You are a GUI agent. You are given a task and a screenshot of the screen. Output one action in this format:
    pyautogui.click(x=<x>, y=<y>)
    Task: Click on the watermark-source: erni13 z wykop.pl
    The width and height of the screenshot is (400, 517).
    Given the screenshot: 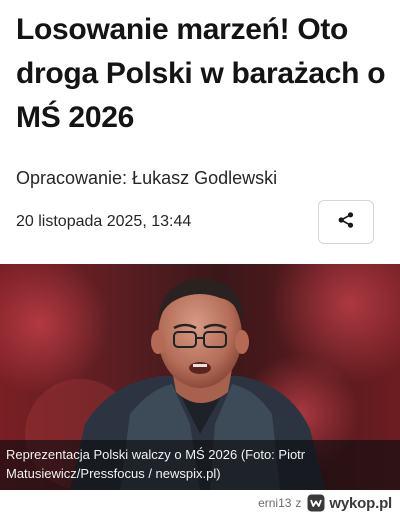 What is the action you would take?
    pyautogui.click(x=325, y=503)
    